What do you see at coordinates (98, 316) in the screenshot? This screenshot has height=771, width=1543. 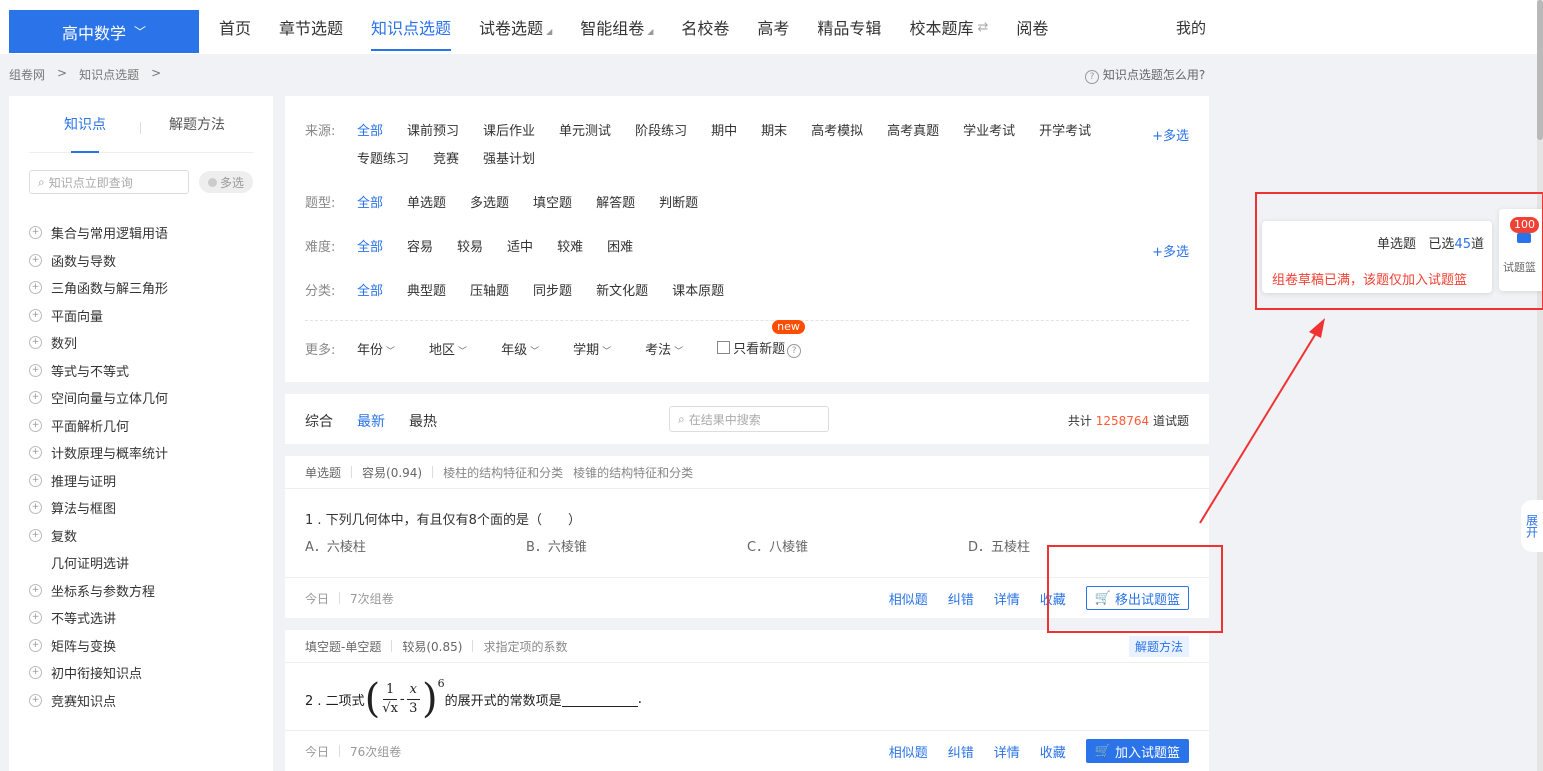 I see `knowledge-tree-item: + 平面向量` at bounding box center [98, 316].